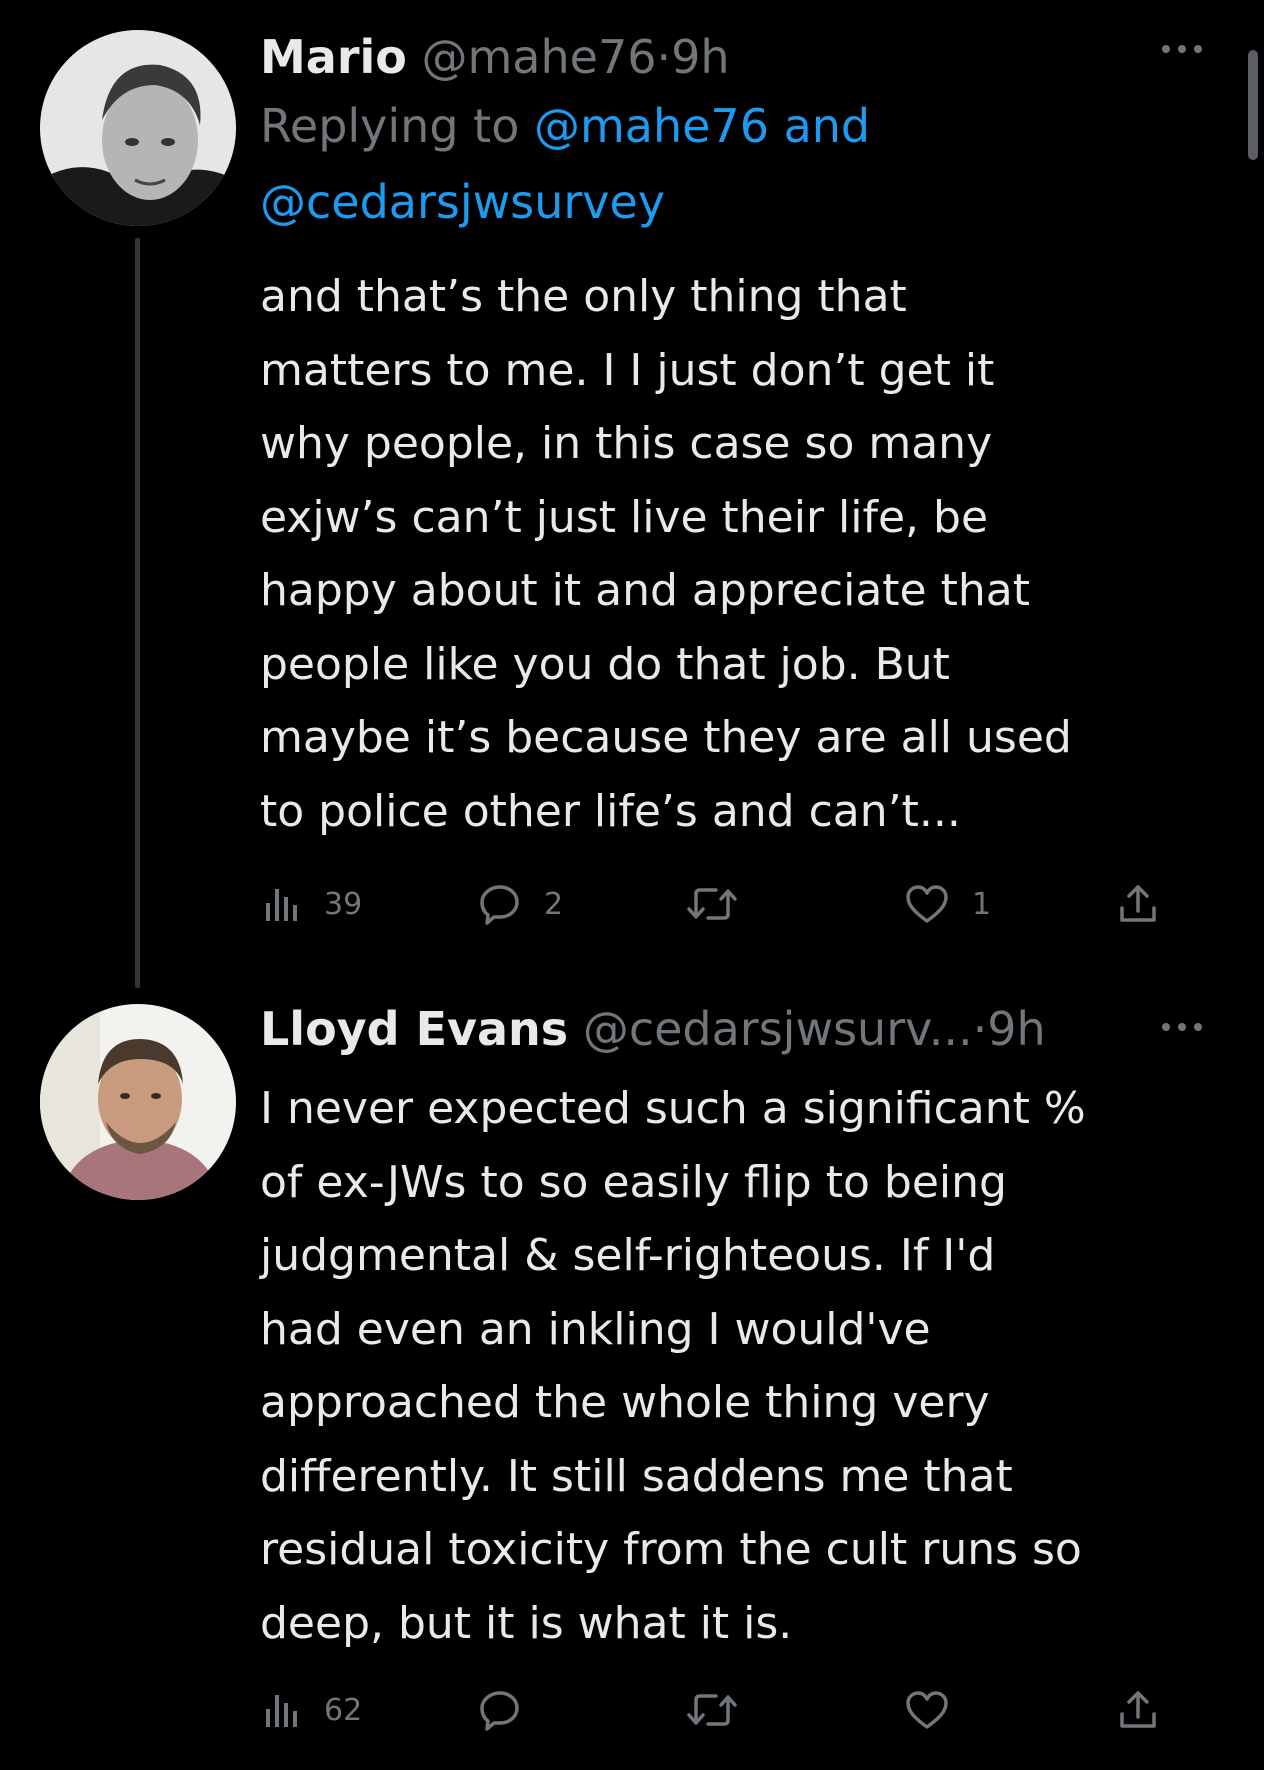 This screenshot has height=1770, width=1264. What do you see at coordinates (626, 443) in the screenshot?
I see `text-line: why people, in this case so many` at bounding box center [626, 443].